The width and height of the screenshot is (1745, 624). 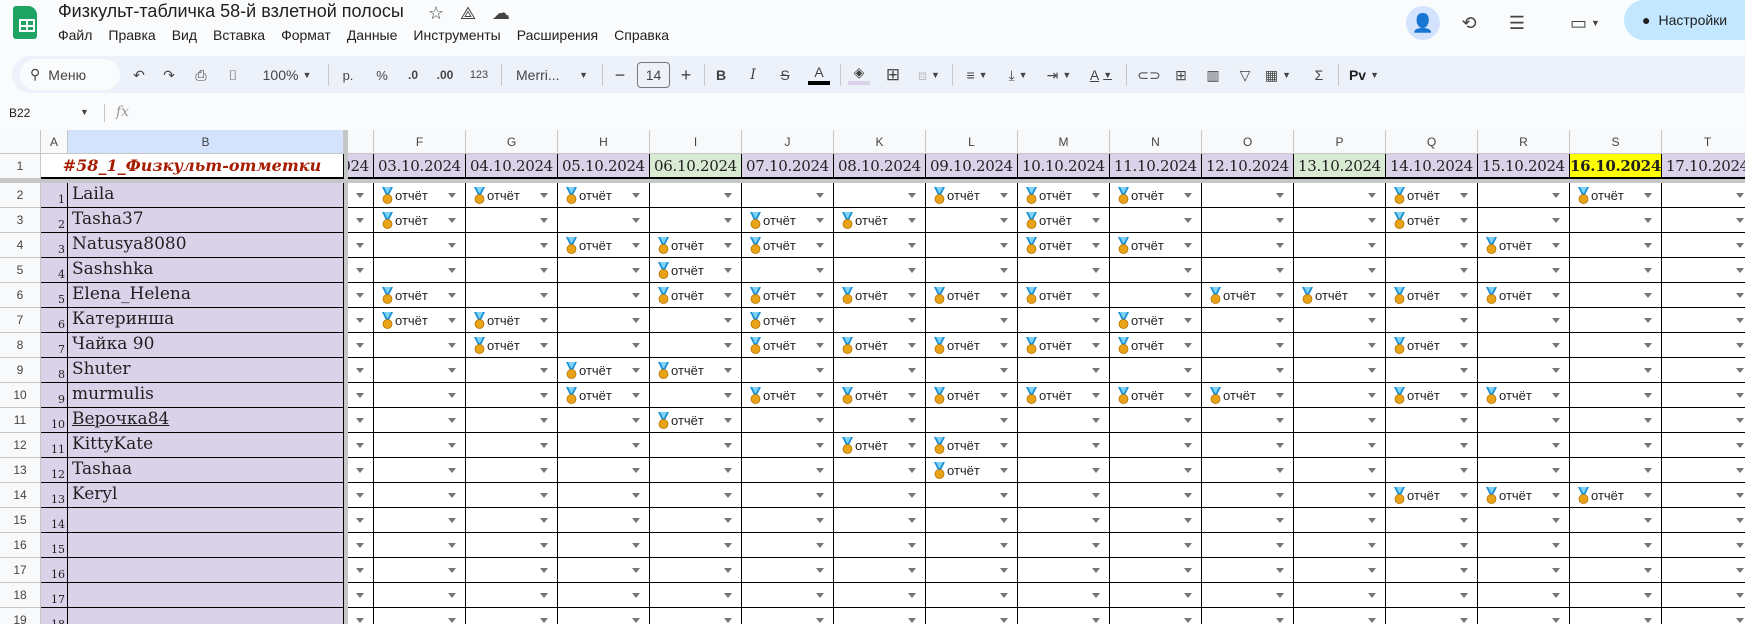 What do you see at coordinates (1703, 166) in the screenshot?
I see `date-header-cell: 17.10.2024` at bounding box center [1703, 166].